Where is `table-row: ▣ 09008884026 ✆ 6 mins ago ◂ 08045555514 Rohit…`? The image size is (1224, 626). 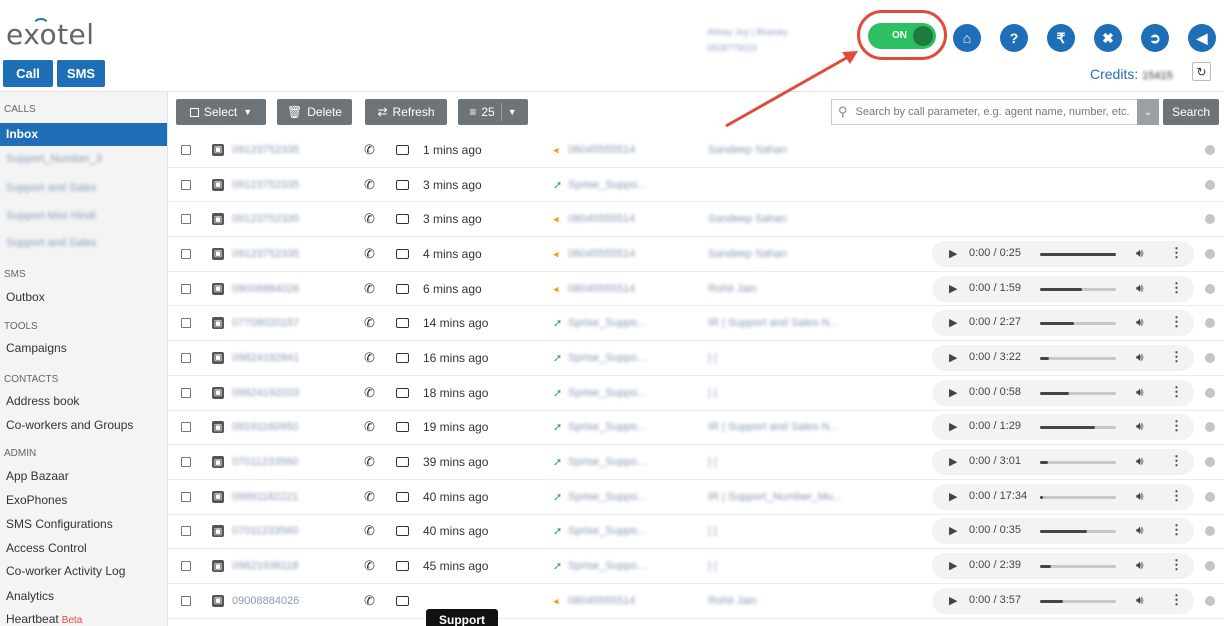 table-row: ▣ 09008884026 ✆ 6 mins ago ◂ 08045555514 Rohit… is located at coordinates (696, 289).